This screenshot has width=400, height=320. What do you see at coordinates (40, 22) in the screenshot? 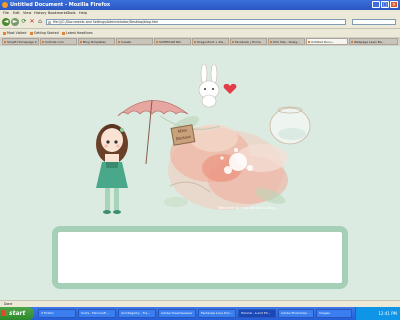
I see `home-button: ⌂` at bounding box center [40, 22].